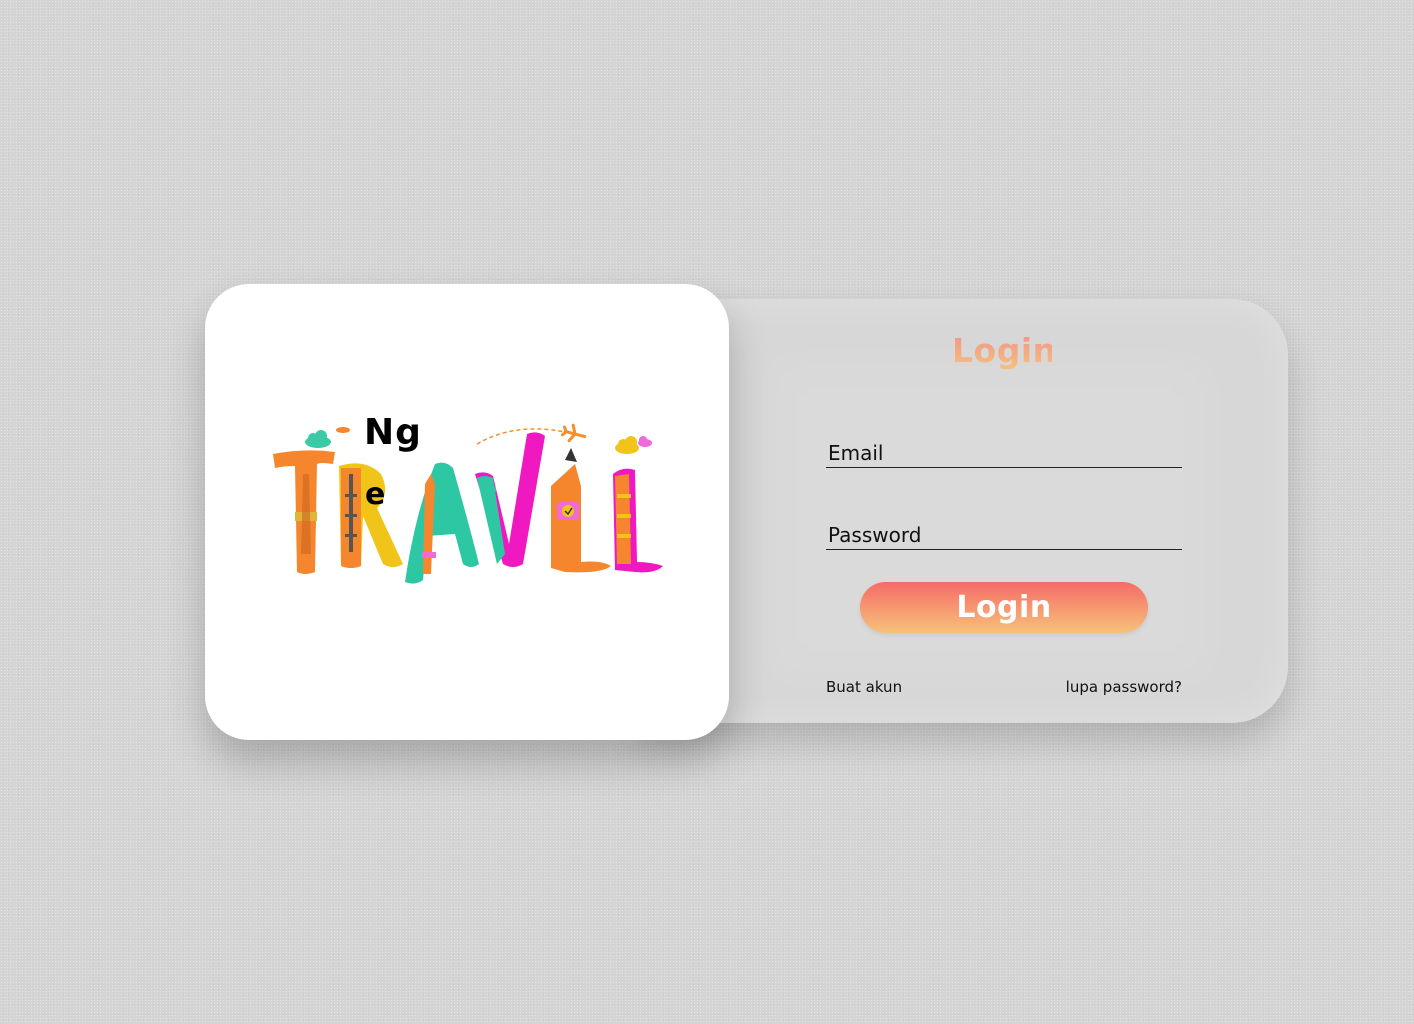 This screenshot has height=1024, width=1414. I want to click on letter-e, so click(581, 510).